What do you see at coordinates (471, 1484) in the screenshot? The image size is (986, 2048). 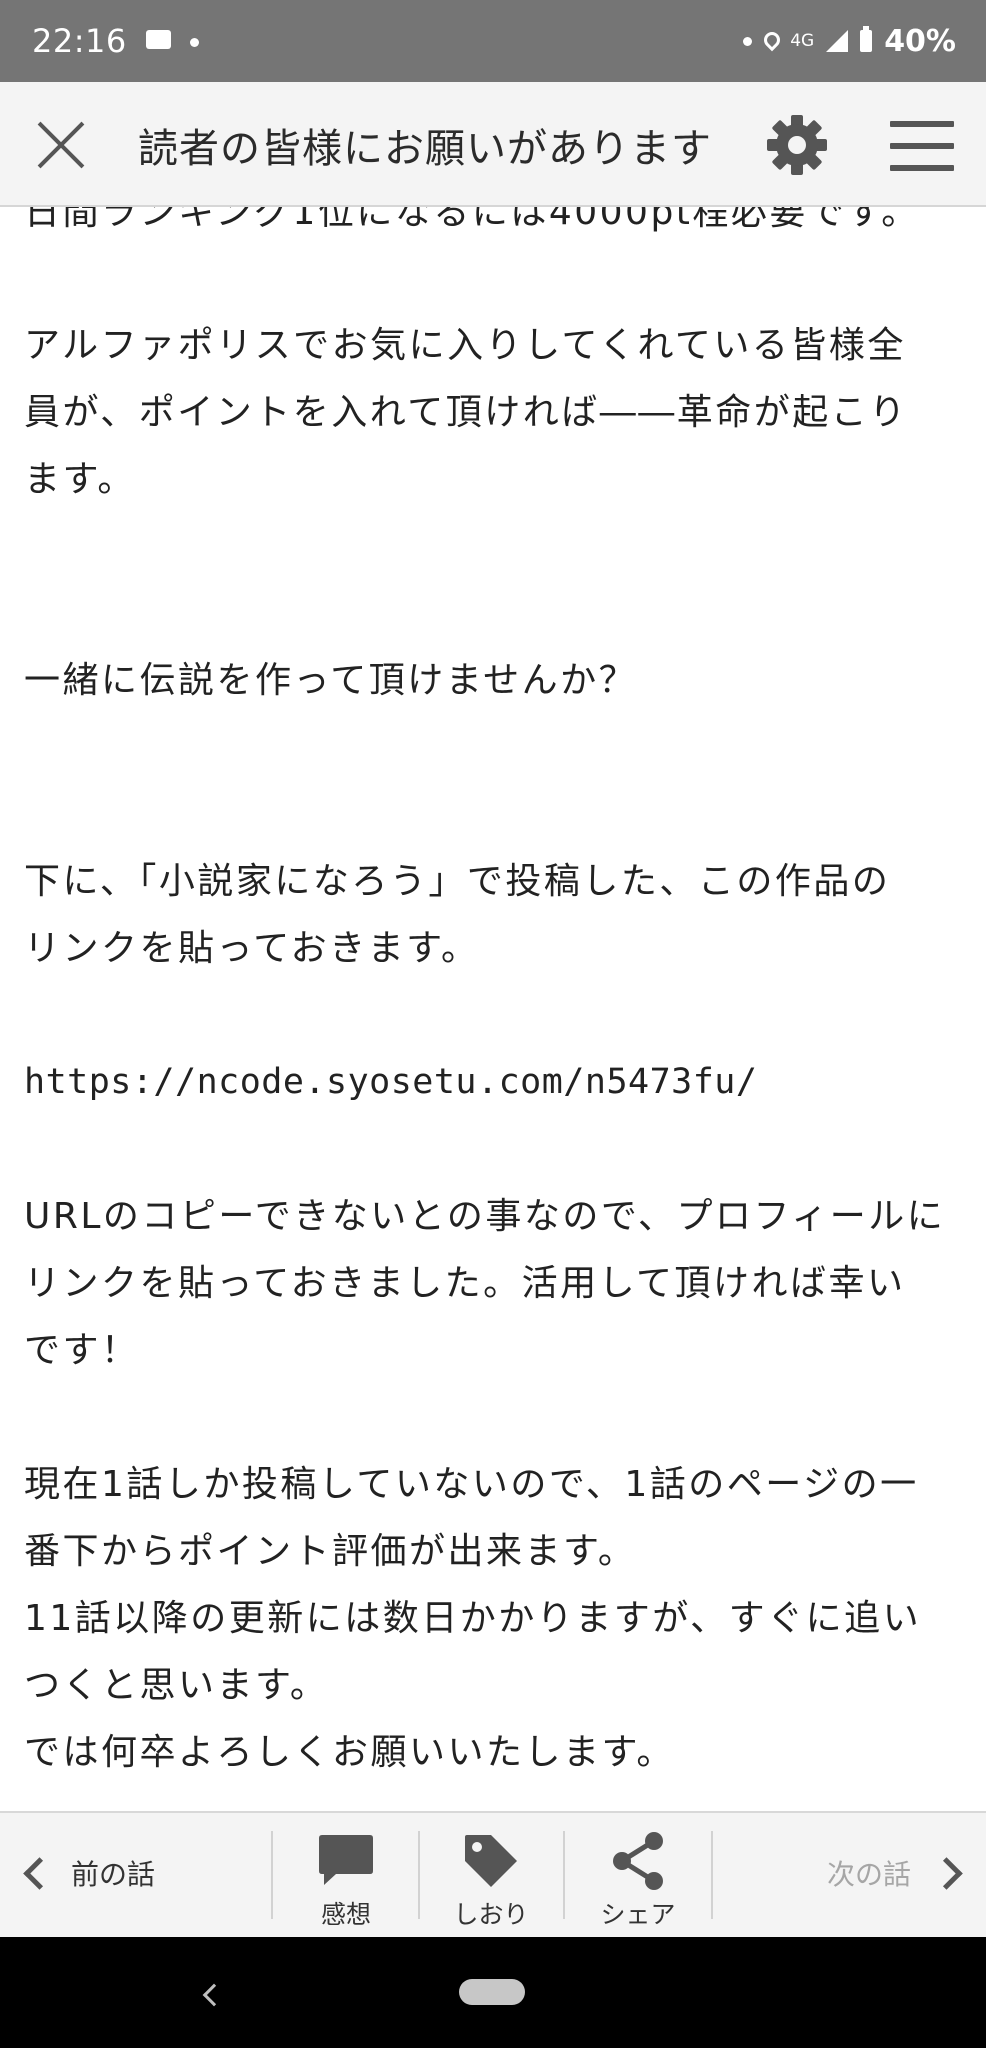 I see `body-line: 現在1話しか投稿していないので、1話のページの一` at bounding box center [471, 1484].